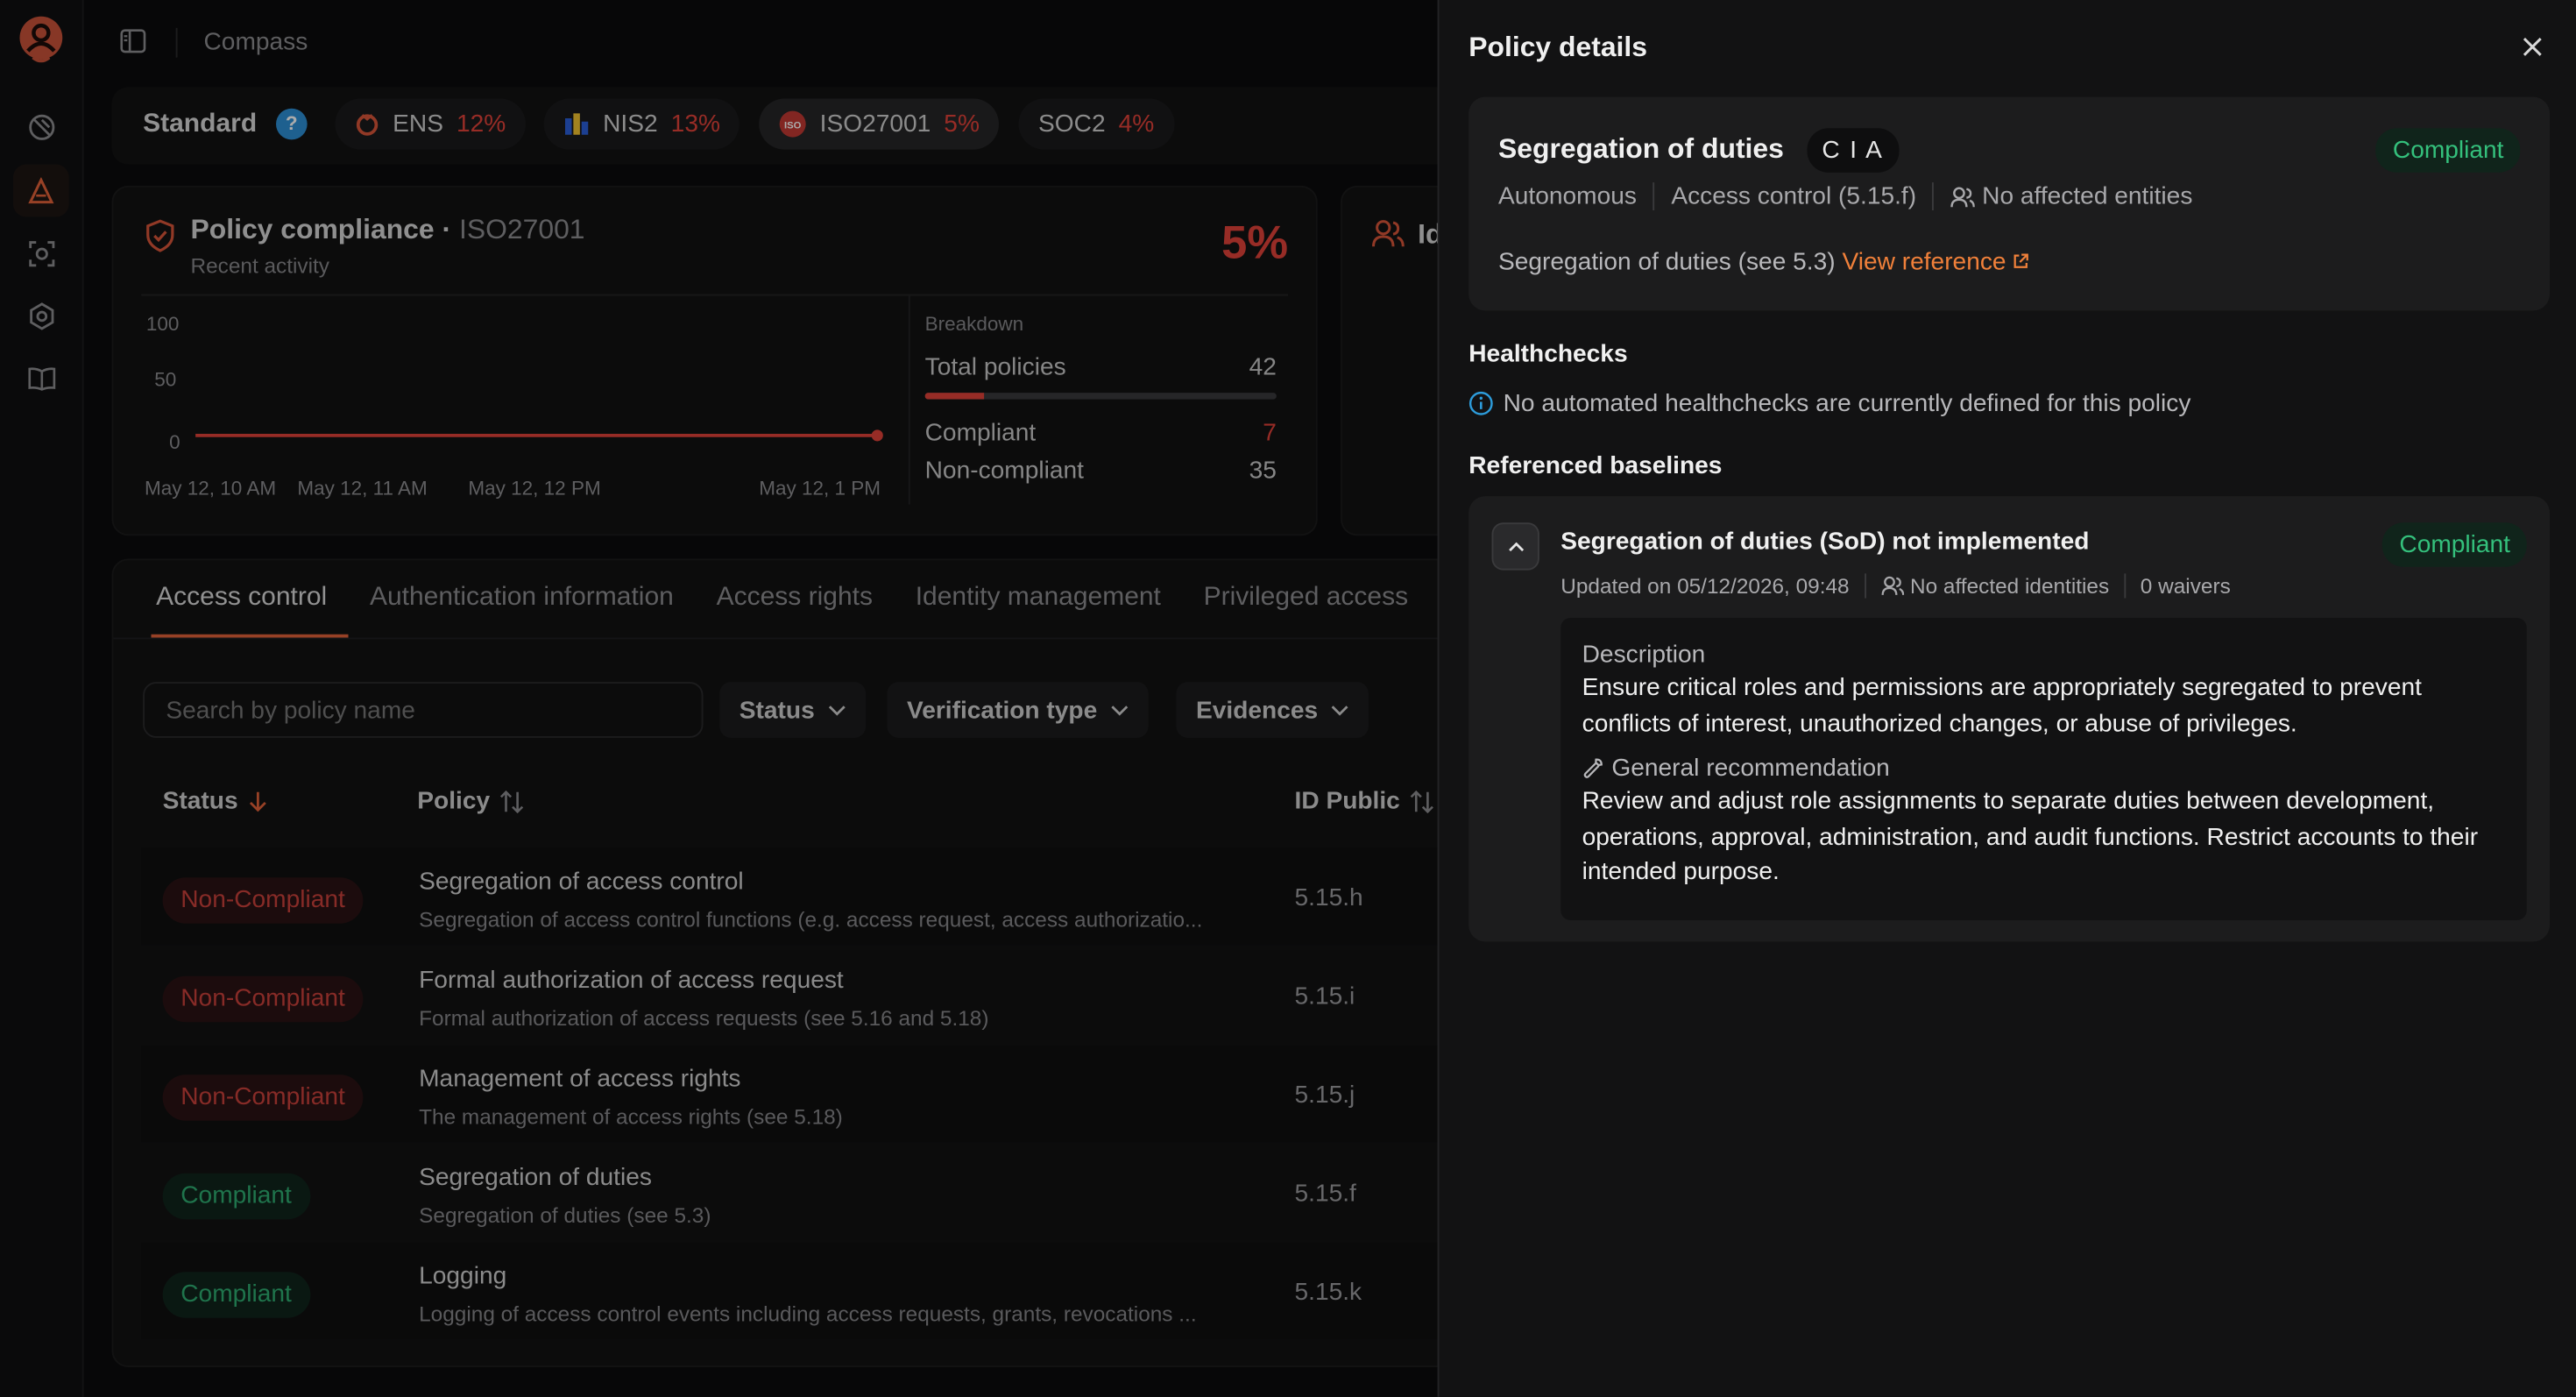 The image size is (2576, 1397). What do you see at coordinates (794, 598) in the screenshot?
I see `tab-access-rights: Access rights` at bounding box center [794, 598].